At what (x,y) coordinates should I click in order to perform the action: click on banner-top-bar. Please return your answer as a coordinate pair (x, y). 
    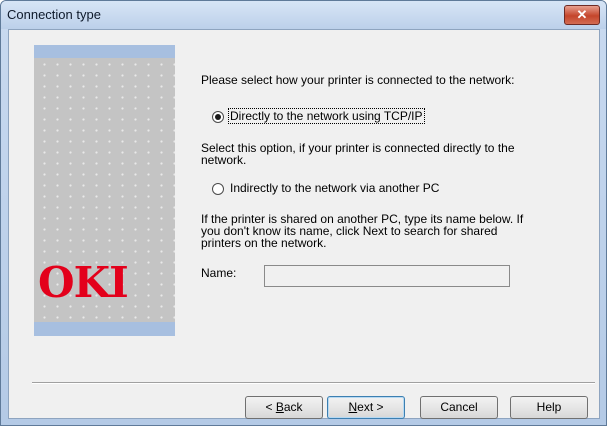
    Looking at the image, I should click on (104, 51).